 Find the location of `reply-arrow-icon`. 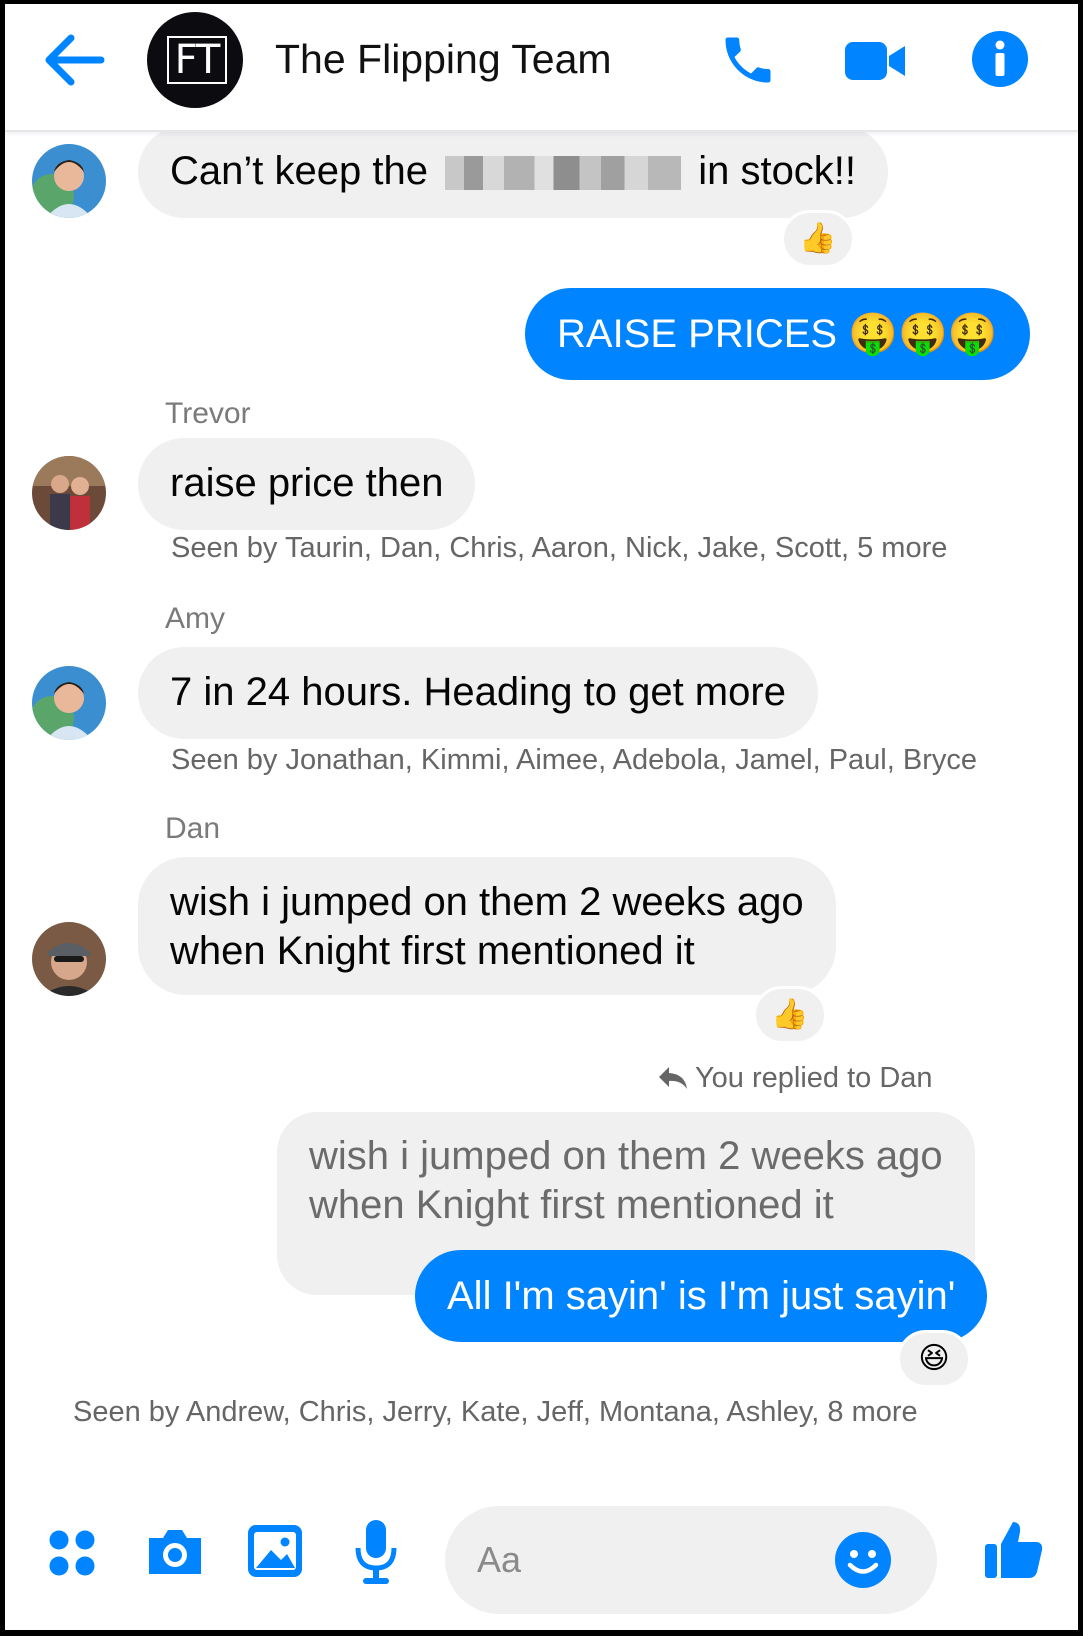

reply-arrow-icon is located at coordinates (673, 1078).